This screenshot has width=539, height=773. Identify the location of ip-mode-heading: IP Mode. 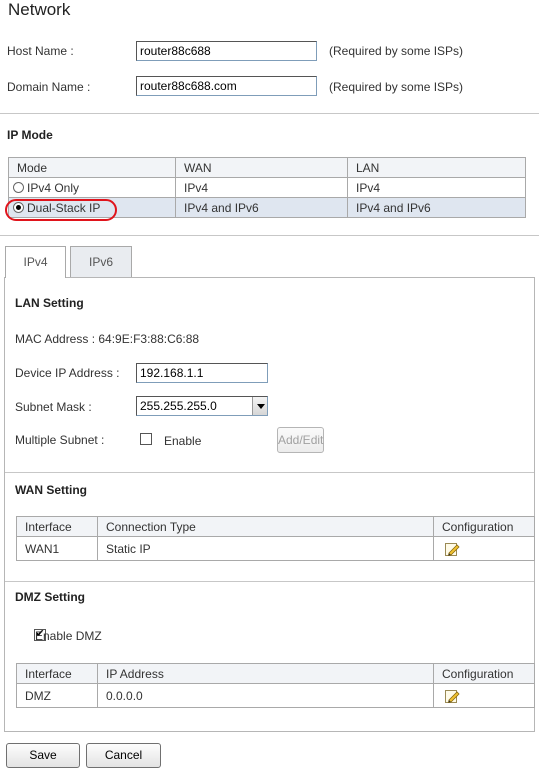
(30, 135).